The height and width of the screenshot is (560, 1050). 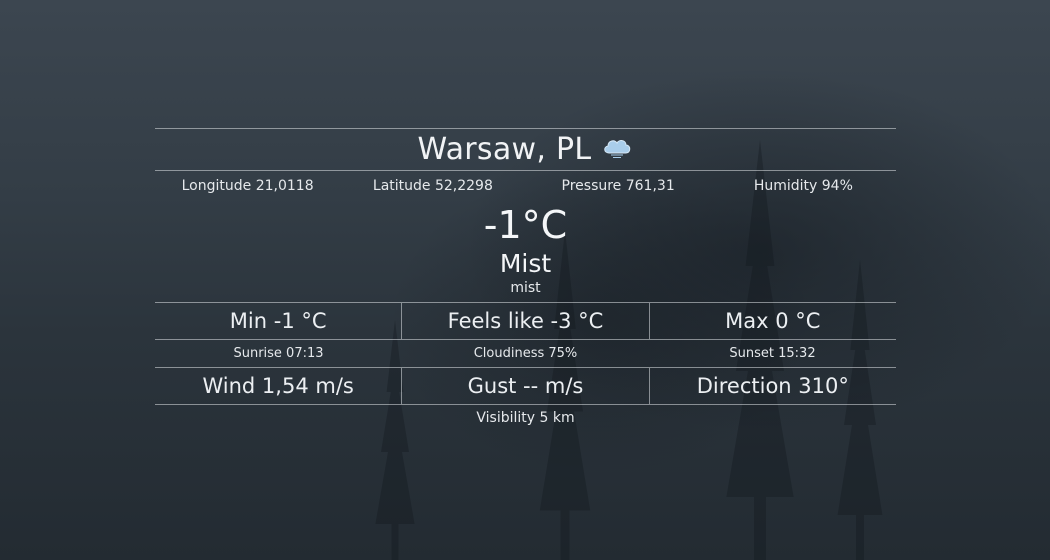 What do you see at coordinates (432, 186) in the screenshot?
I see `latitude-value: Latitude 52,2298` at bounding box center [432, 186].